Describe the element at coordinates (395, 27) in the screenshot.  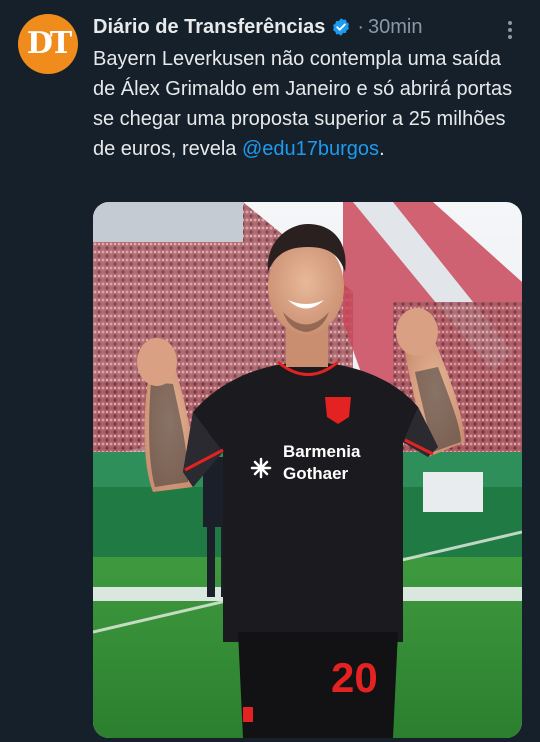
I see `timestamp: 30min` at that location.